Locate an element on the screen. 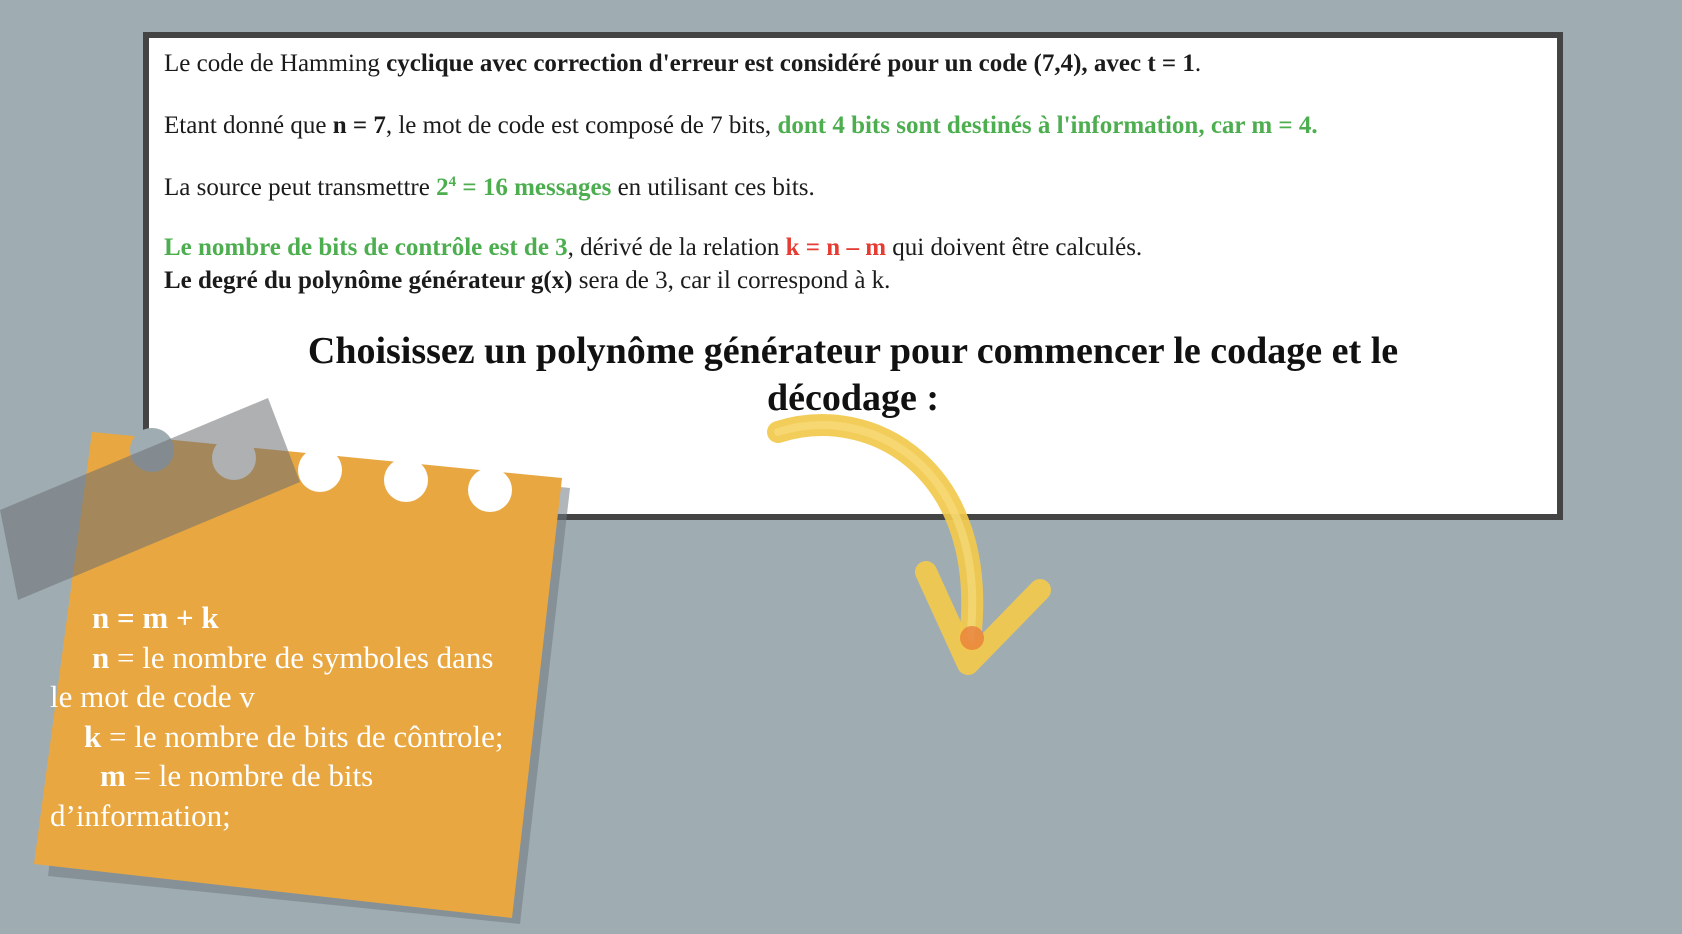 The image size is (1682, 934). note-line-m-cont: d’information; is located at coordinates (140, 815).